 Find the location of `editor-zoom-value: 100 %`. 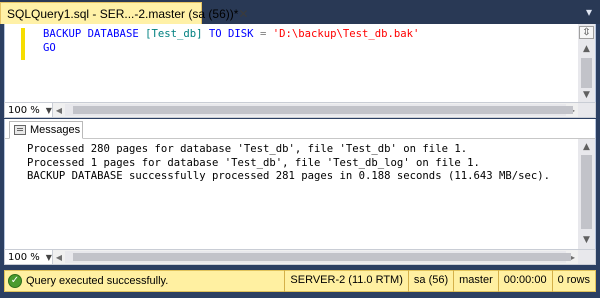

editor-zoom-value: 100 % is located at coordinates (24, 110).